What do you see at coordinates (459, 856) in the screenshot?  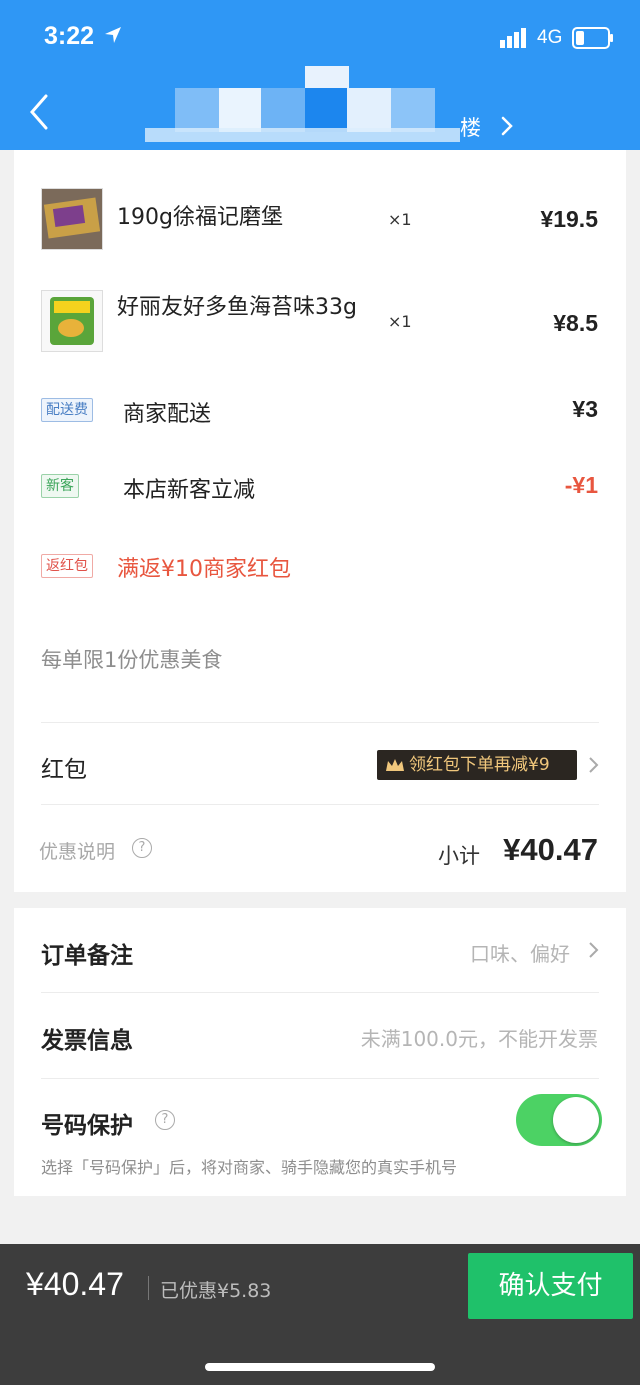 I see `subtotal-label: 小计` at bounding box center [459, 856].